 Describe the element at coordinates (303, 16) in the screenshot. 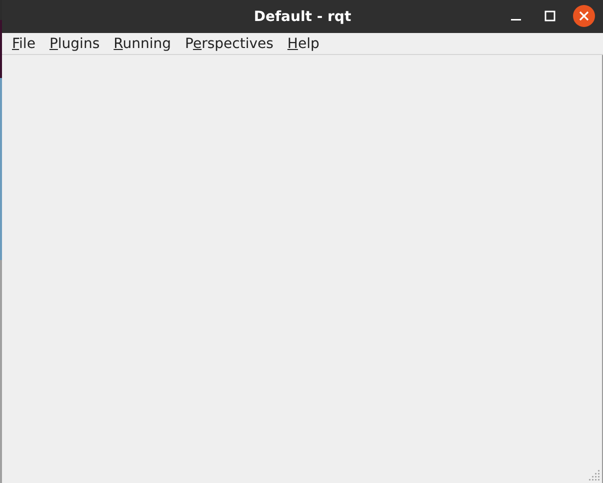

I see `window-title: Default - rqt` at that location.